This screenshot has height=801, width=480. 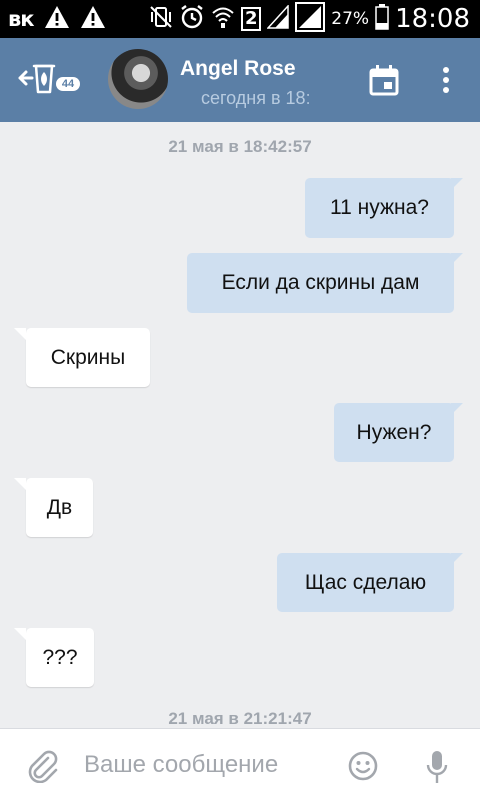 I want to click on calendar-button, so click(x=384, y=80).